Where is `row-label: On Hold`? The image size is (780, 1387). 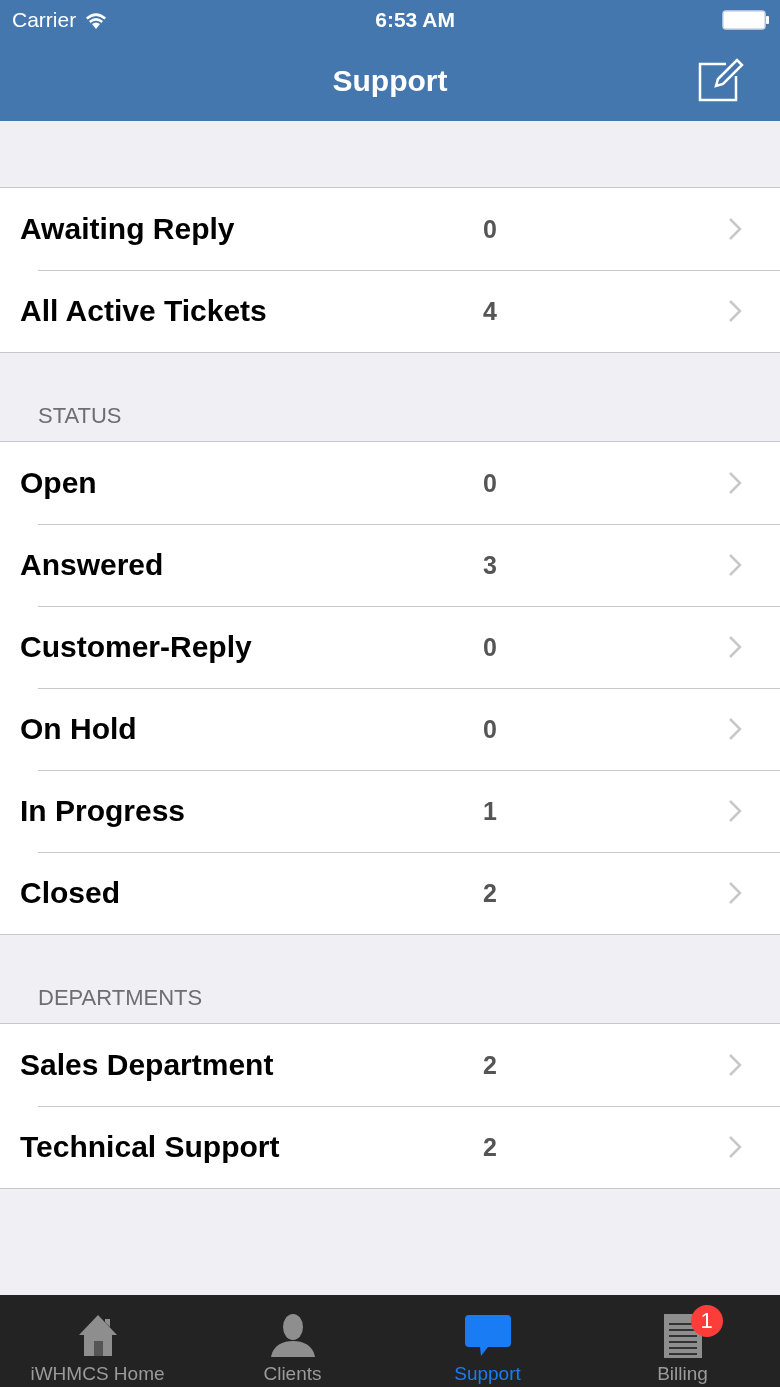
row-label: On Hold is located at coordinates (79, 729).